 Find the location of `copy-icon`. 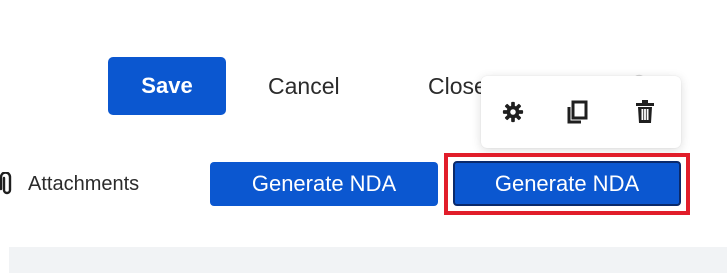

copy-icon is located at coordinates (577, 112).